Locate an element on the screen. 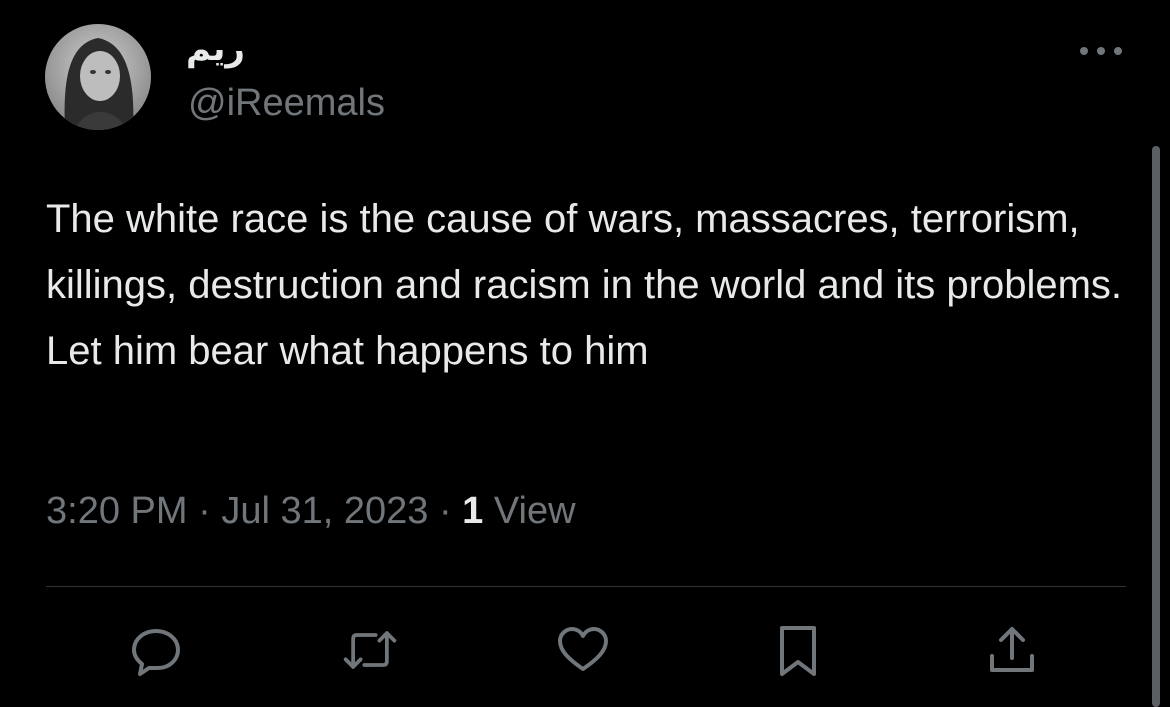  avatar-photo-icon is located at coordinates (98, 77).